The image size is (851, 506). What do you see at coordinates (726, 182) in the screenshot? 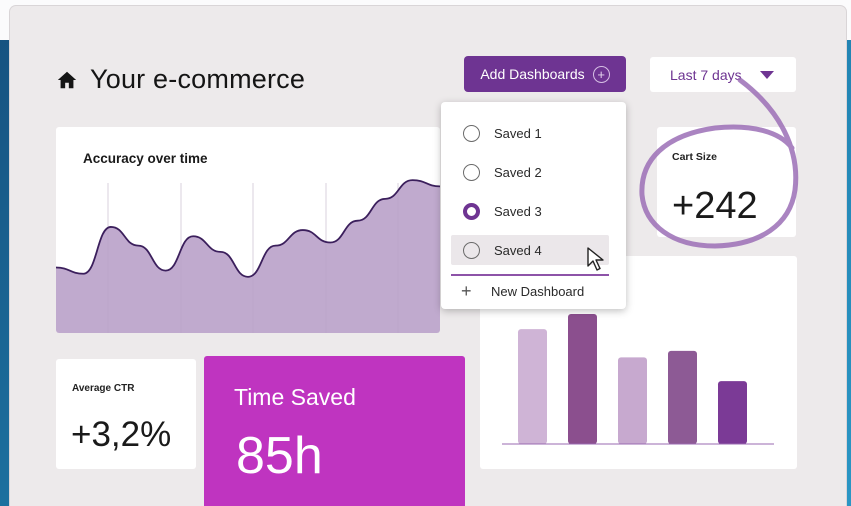
I see `cart-size-card: Cart Size +242` at bounding box center [726, 182].